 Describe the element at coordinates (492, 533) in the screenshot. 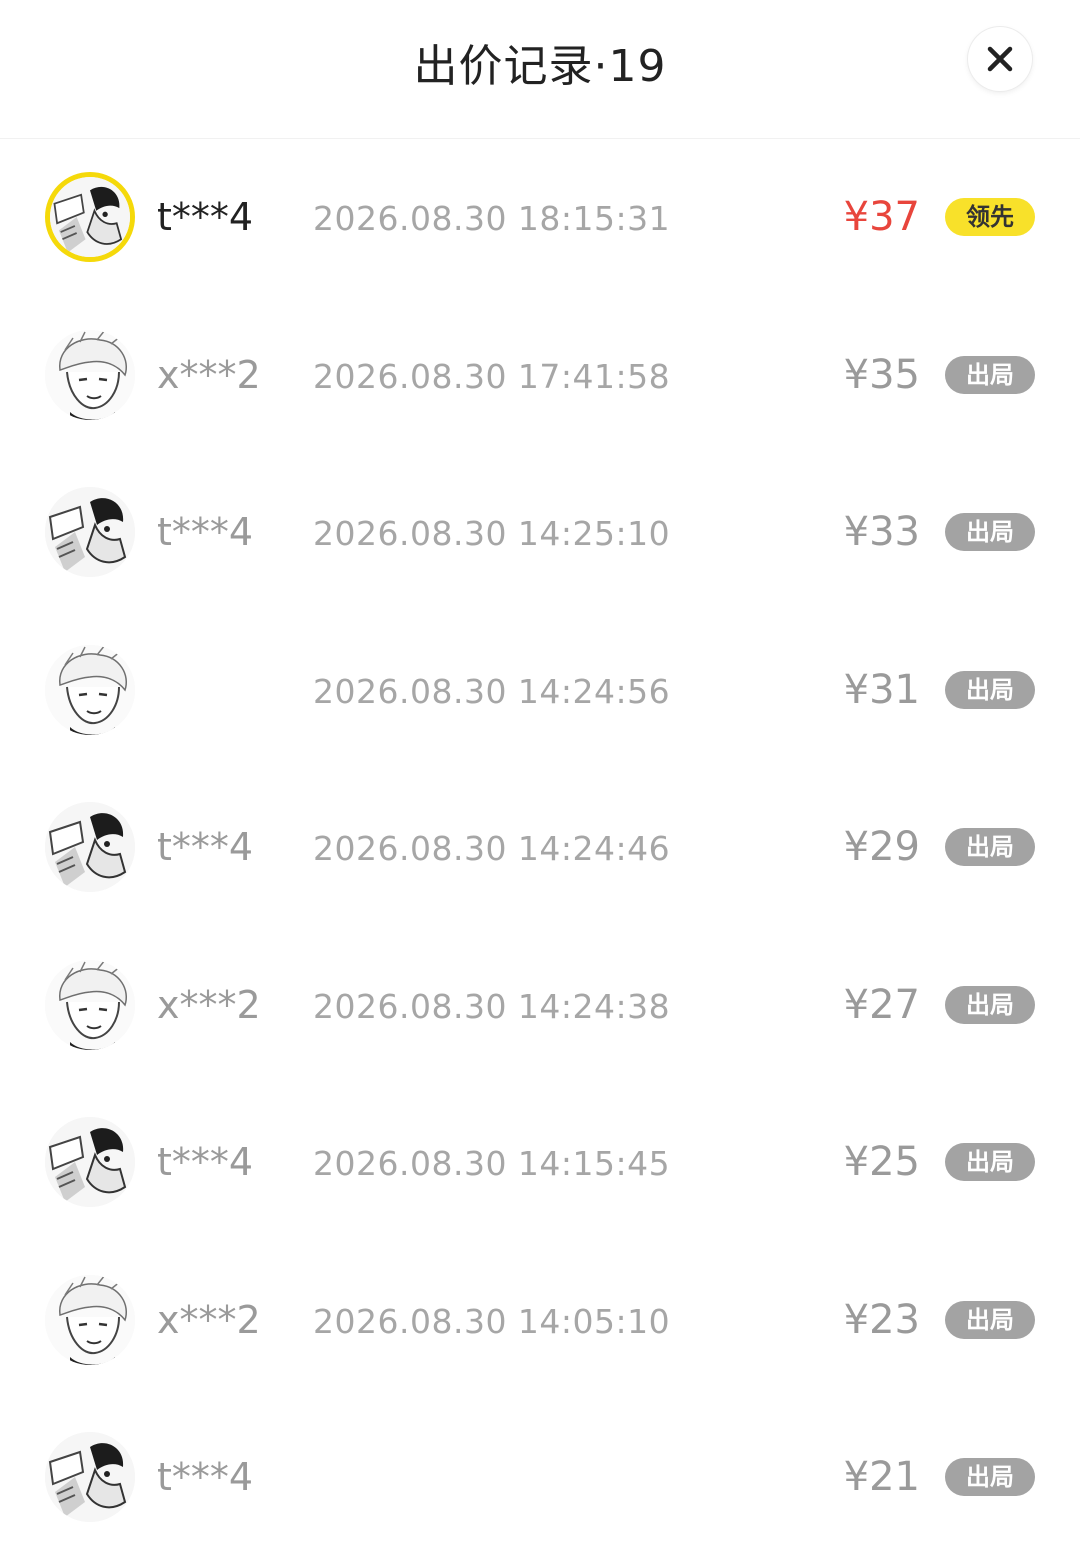

I see `bid-time: 2026.08.30 14:25:10` at that location.